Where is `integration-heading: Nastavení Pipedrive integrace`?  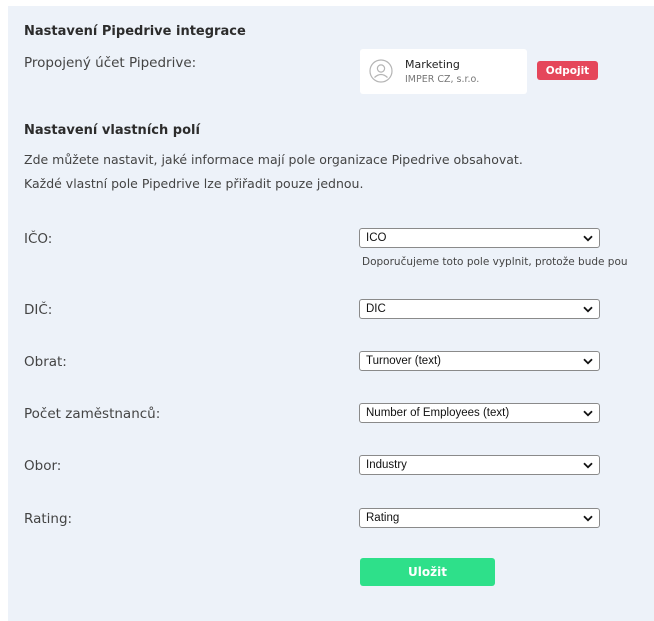
integration-heading: Nastavení Pipedrive integrace is located at coordinates (135, 31).